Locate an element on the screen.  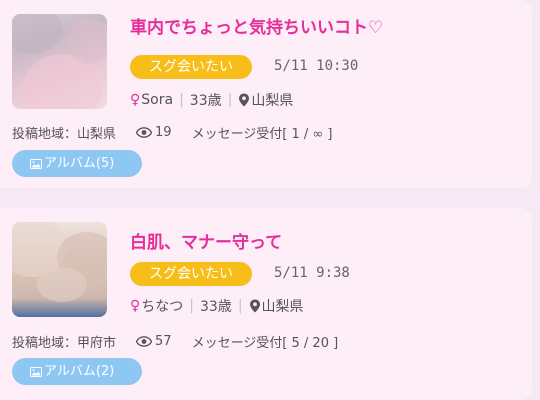
view-count: 57 is located at coordinates (154, 341).